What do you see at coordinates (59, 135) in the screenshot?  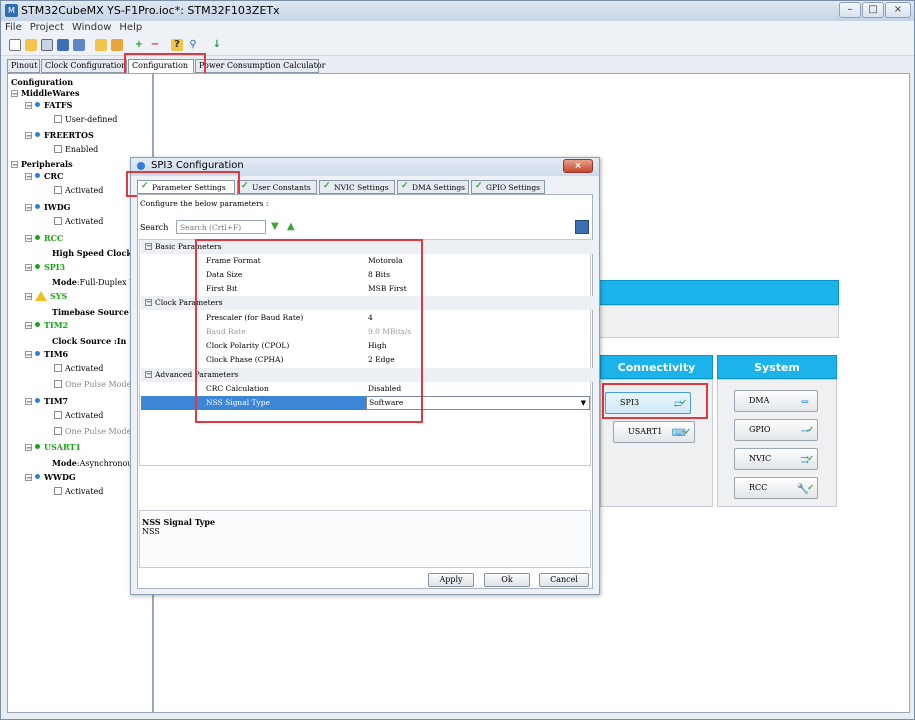 I see `tree-item-freertos: − FREERTOS` at bounding box center [59, 135].